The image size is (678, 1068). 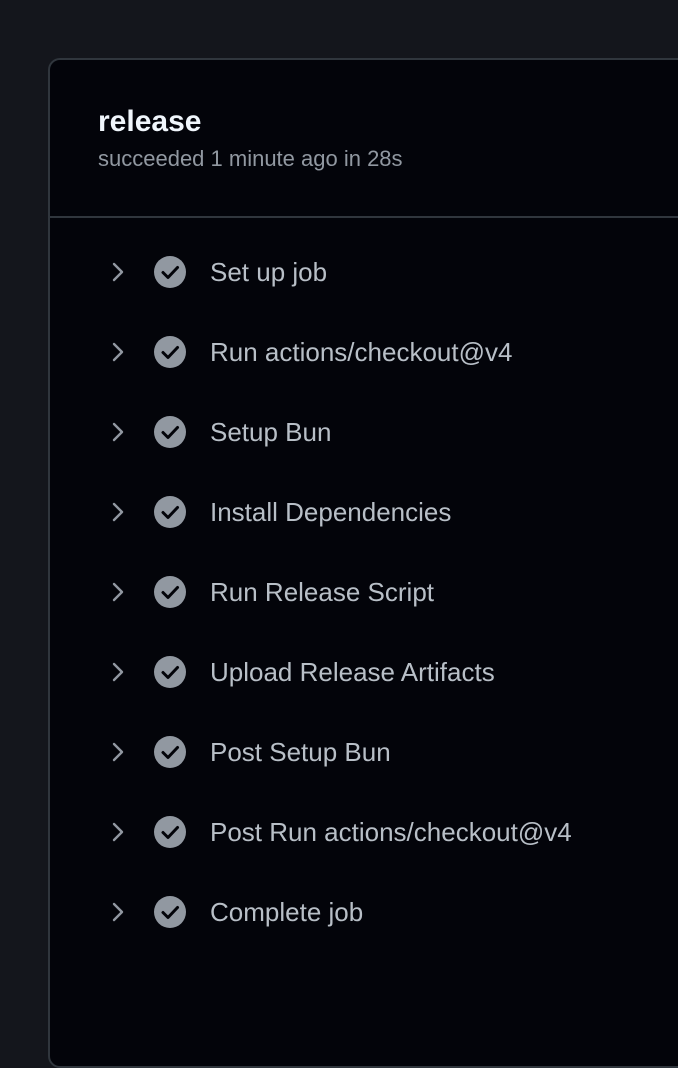 What do you see at coordinates (331, 512) in the screenshot?
I see `step-label: Install Dependencies` at bounding box center [331, 512].